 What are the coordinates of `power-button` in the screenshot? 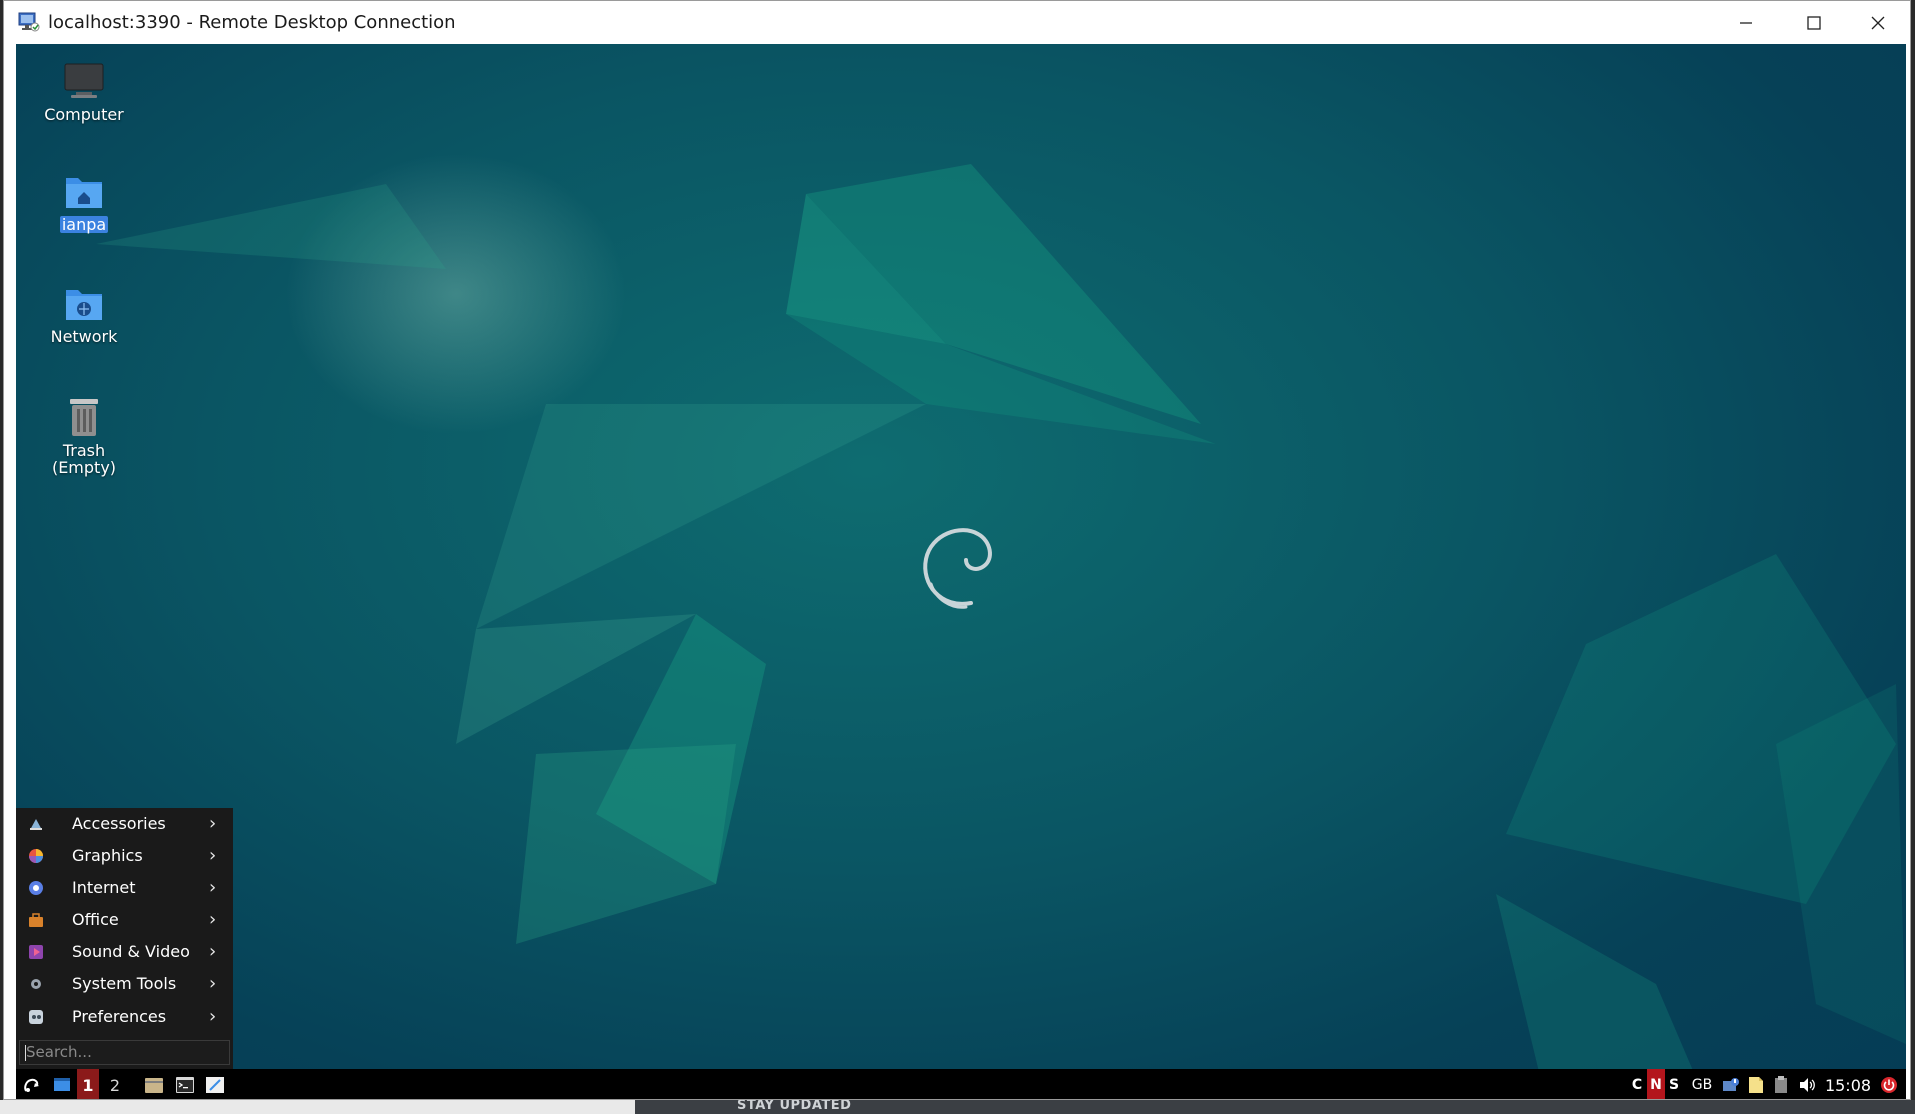 It's located at (1889, 1084).